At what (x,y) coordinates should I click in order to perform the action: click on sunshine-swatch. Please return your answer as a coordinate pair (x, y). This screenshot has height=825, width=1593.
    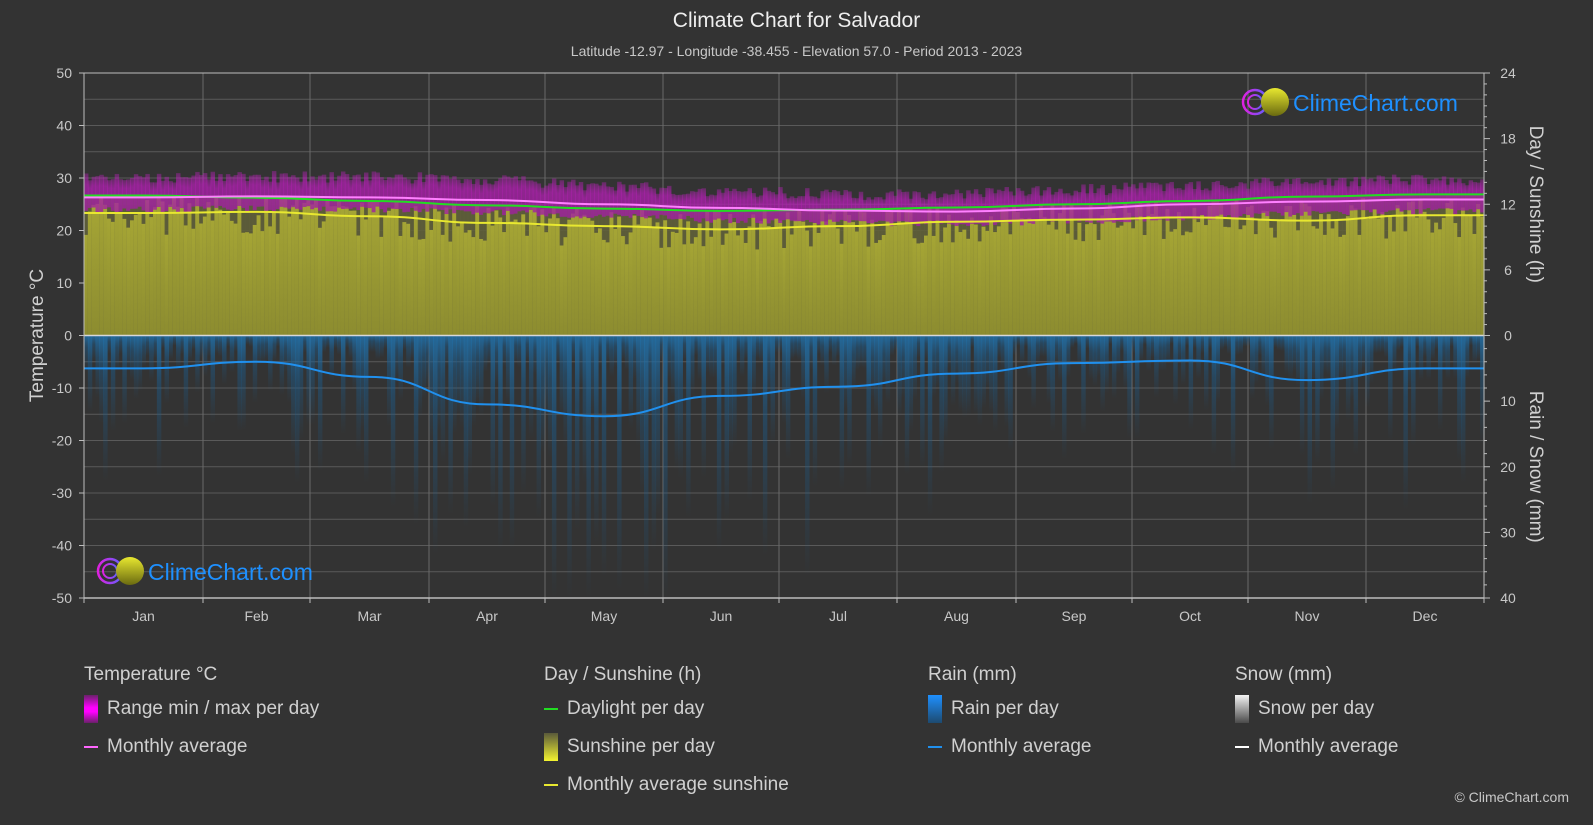
    Looking at the image, I should click on (551, 747).